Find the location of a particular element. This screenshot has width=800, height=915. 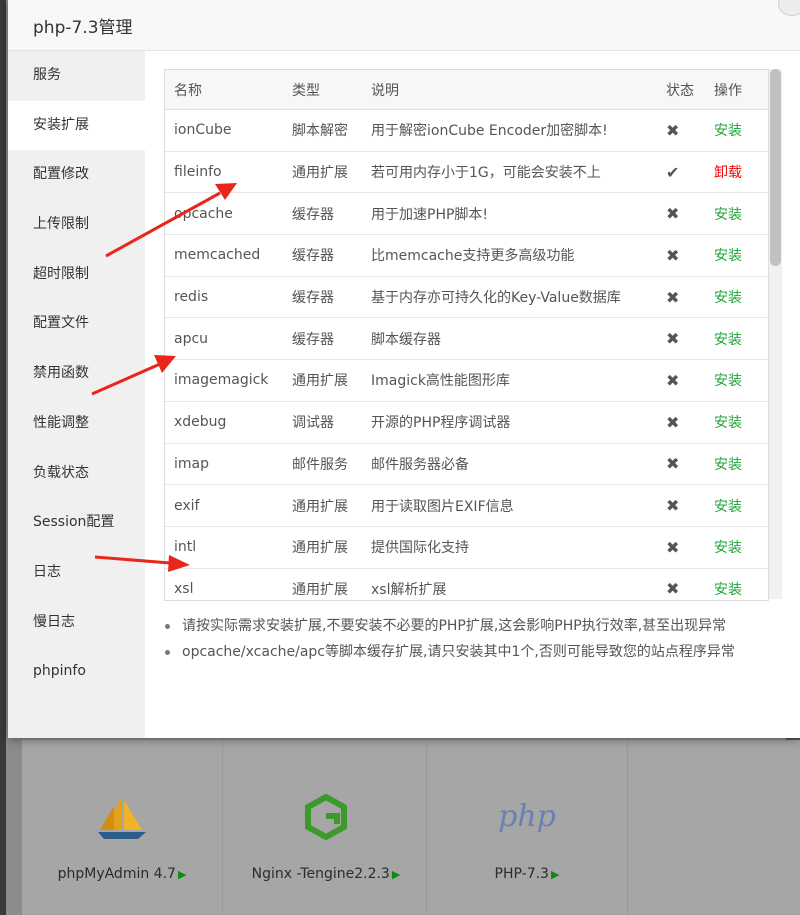

scrollbar-thumb is located at coordinates (775, 167).